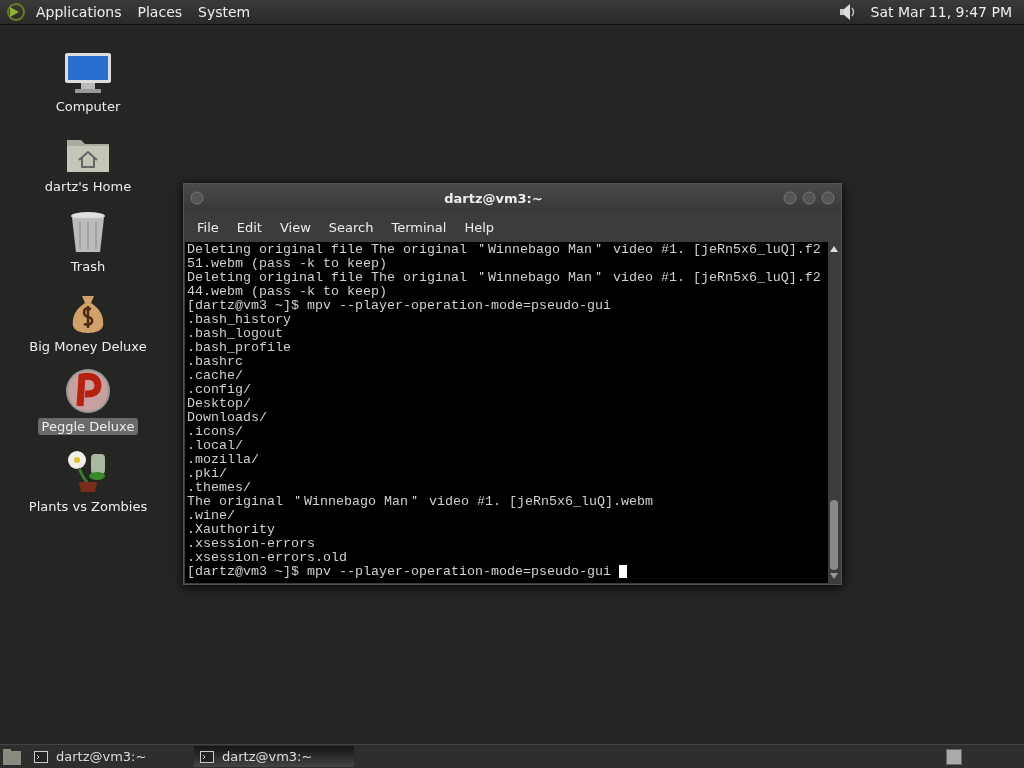 The width and height of the screenshot is (1024, 768). I want to click on menu-item: Edit, so click(249, 227).